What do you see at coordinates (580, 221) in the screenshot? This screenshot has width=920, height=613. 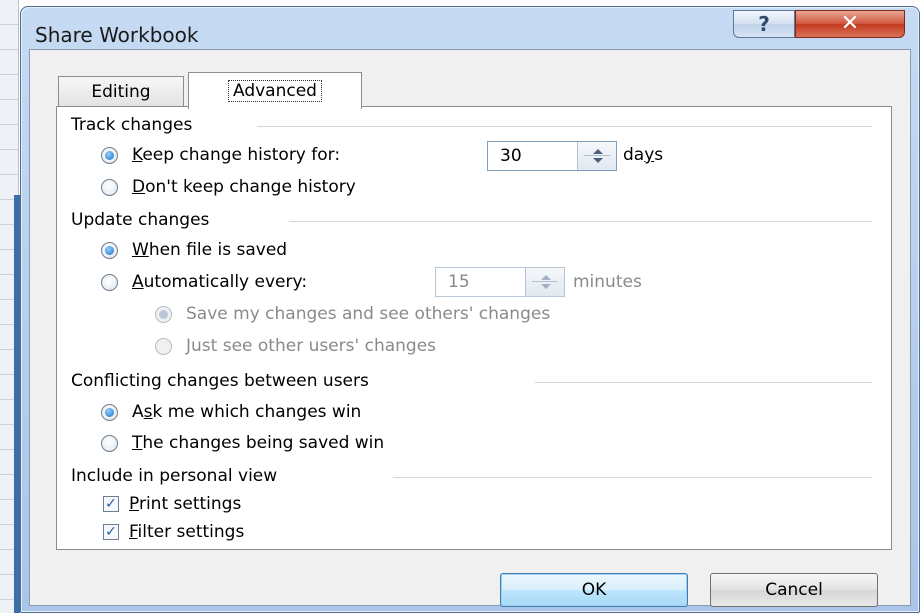 I see `update-changes-divider` at bounding box center [580, 221].